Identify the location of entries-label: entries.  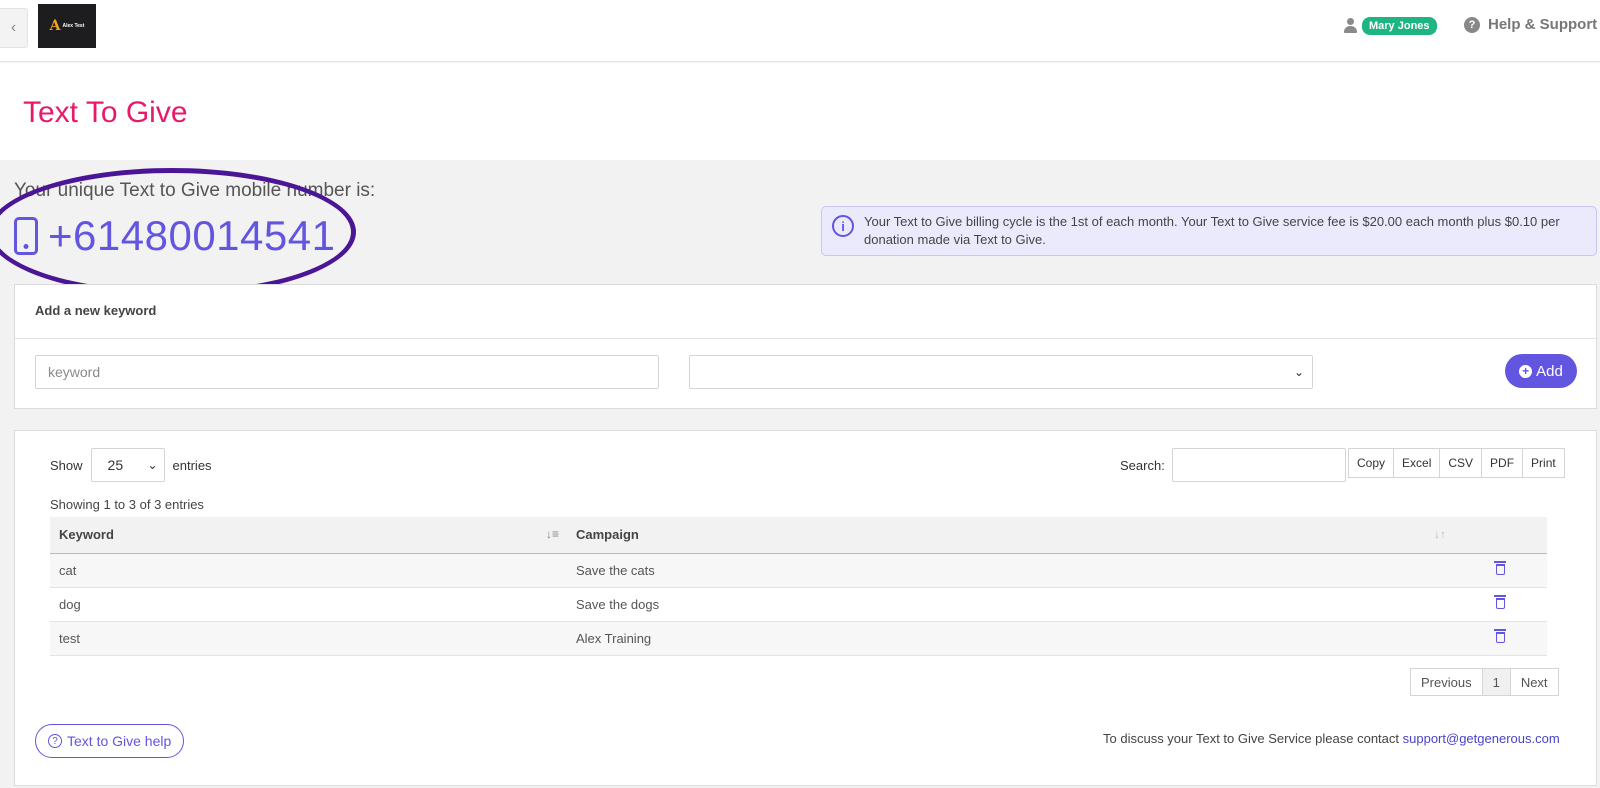
(192, 465).